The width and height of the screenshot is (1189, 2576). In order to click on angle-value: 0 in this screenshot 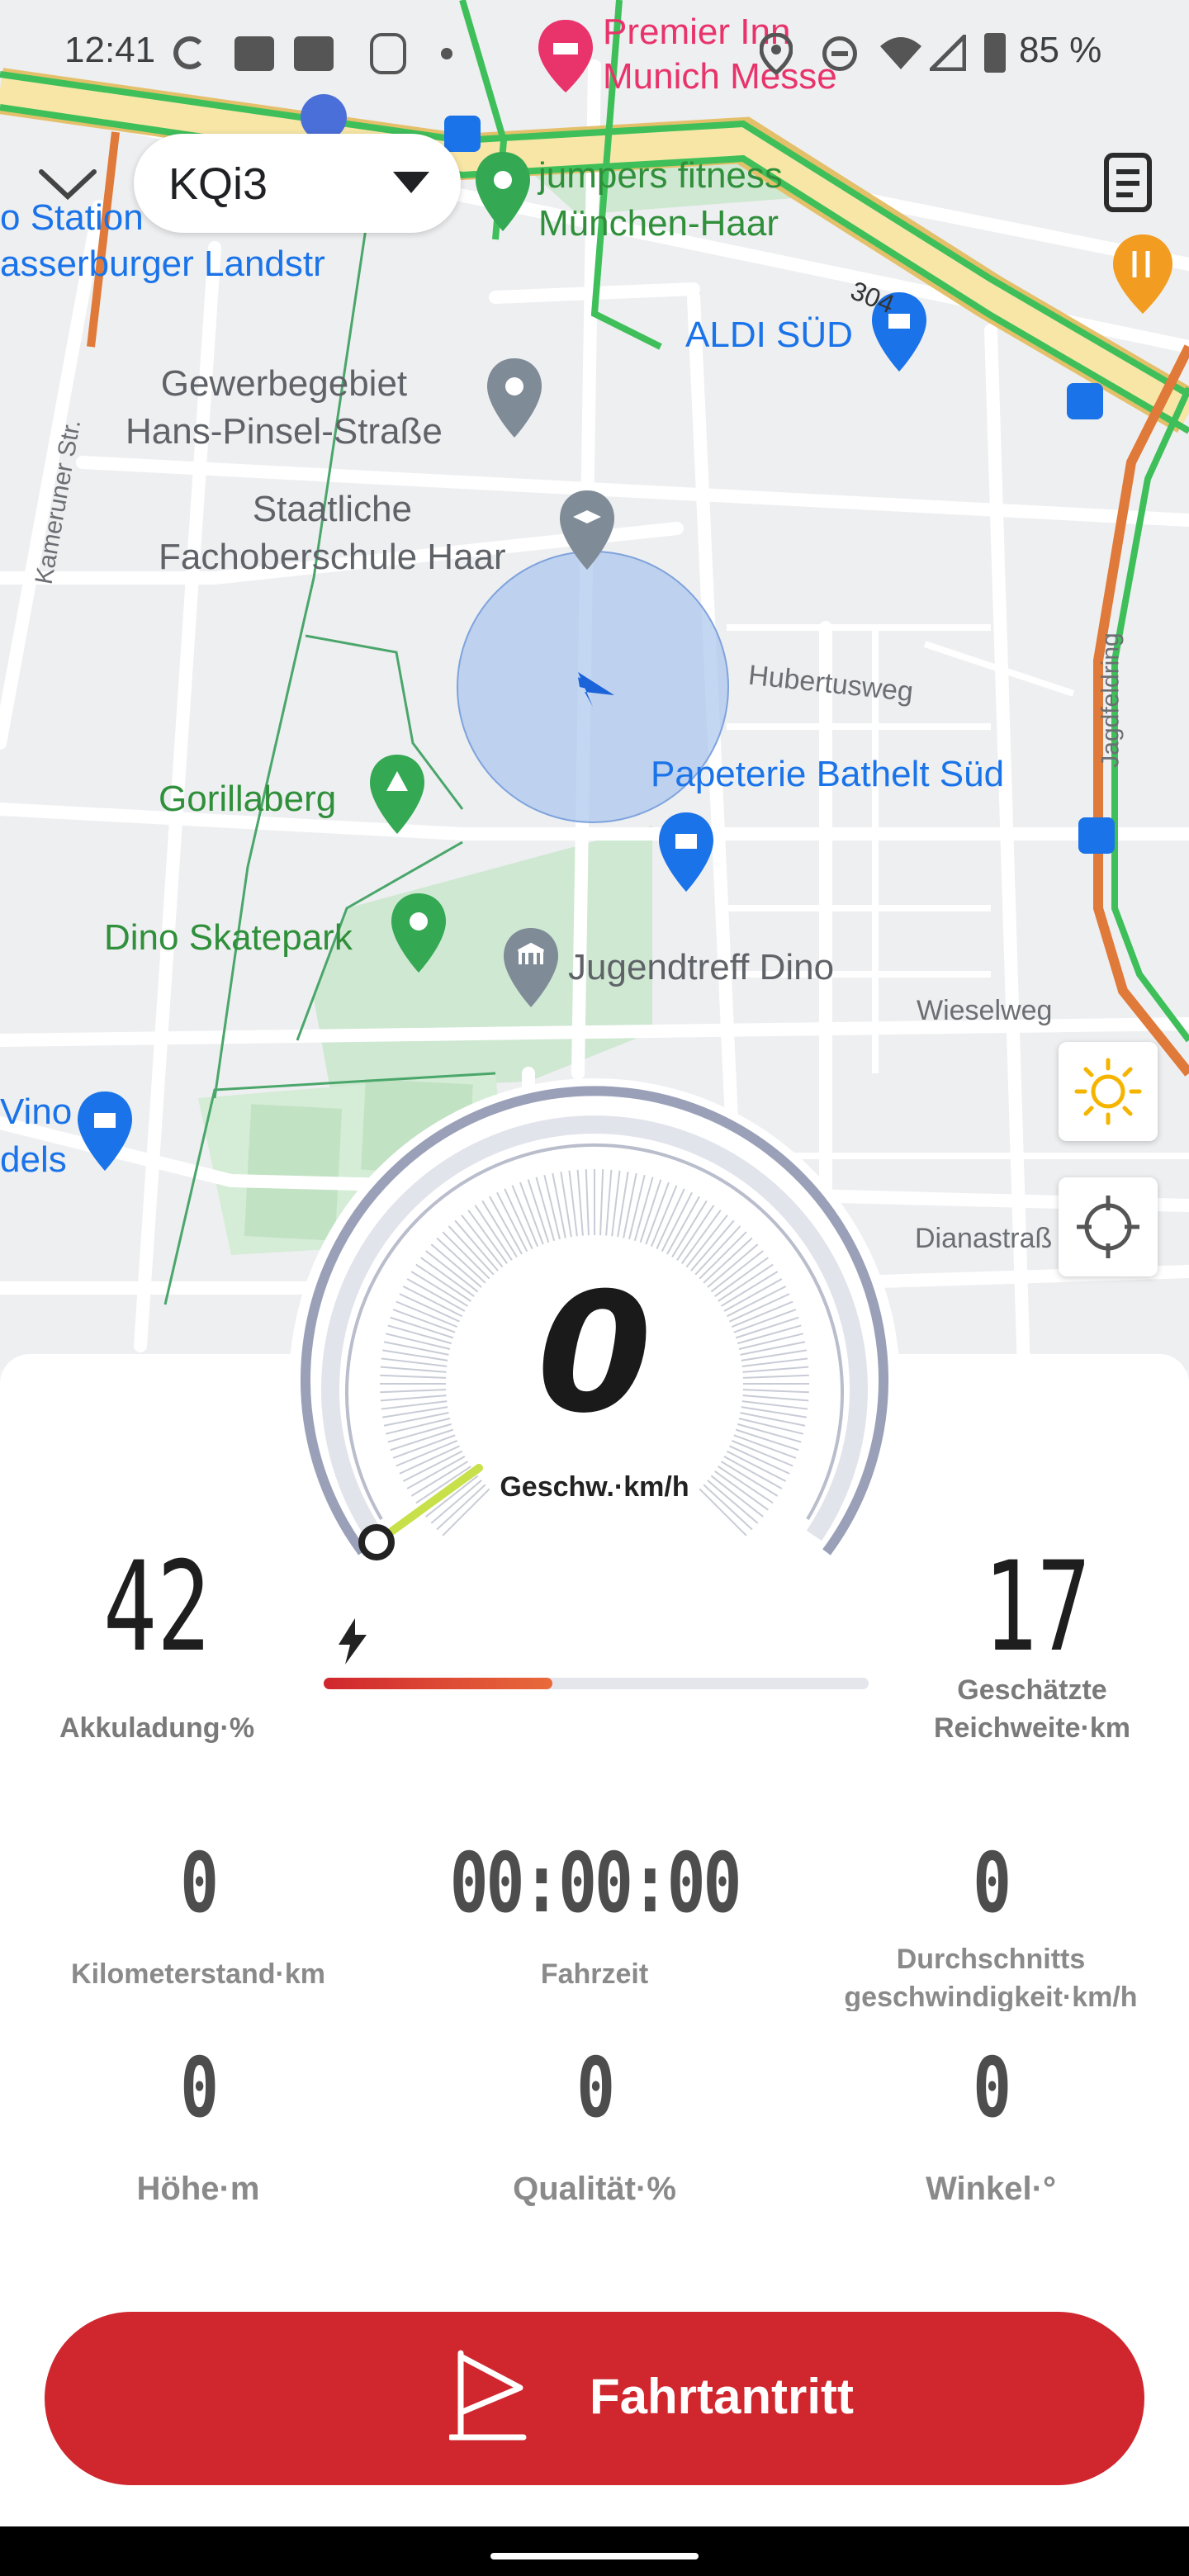, I will do `click(992, 2087)`.